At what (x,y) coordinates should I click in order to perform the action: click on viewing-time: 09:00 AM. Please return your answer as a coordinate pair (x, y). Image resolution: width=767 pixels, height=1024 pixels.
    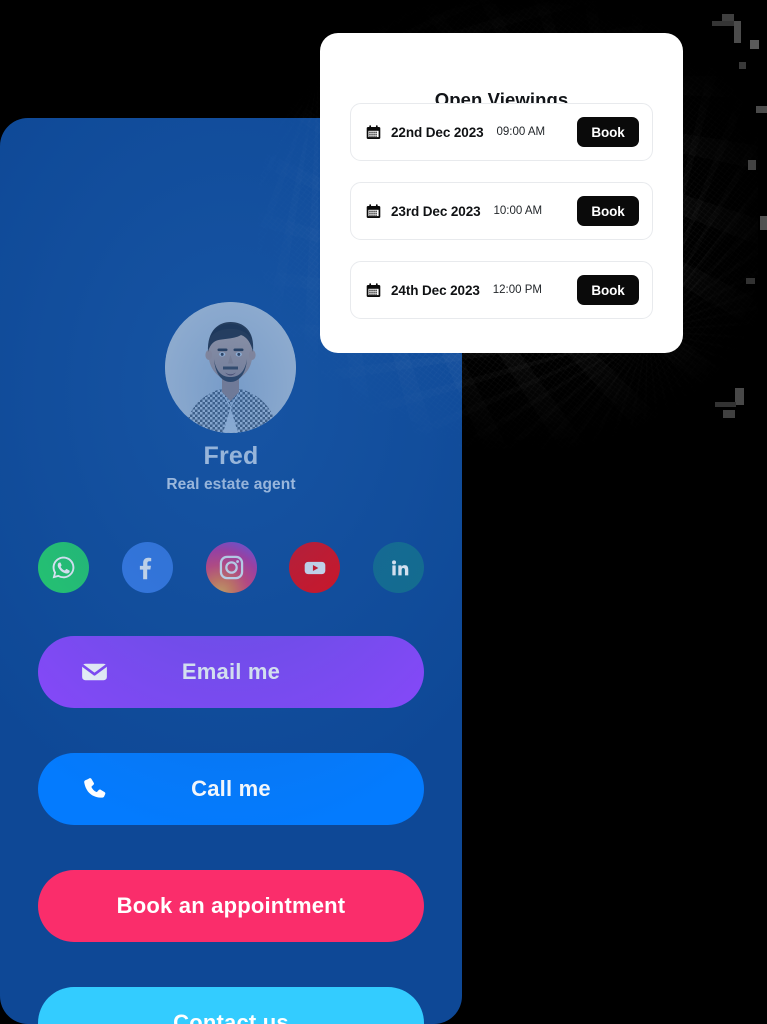
    Looking at the image, I should click on (521, 132).